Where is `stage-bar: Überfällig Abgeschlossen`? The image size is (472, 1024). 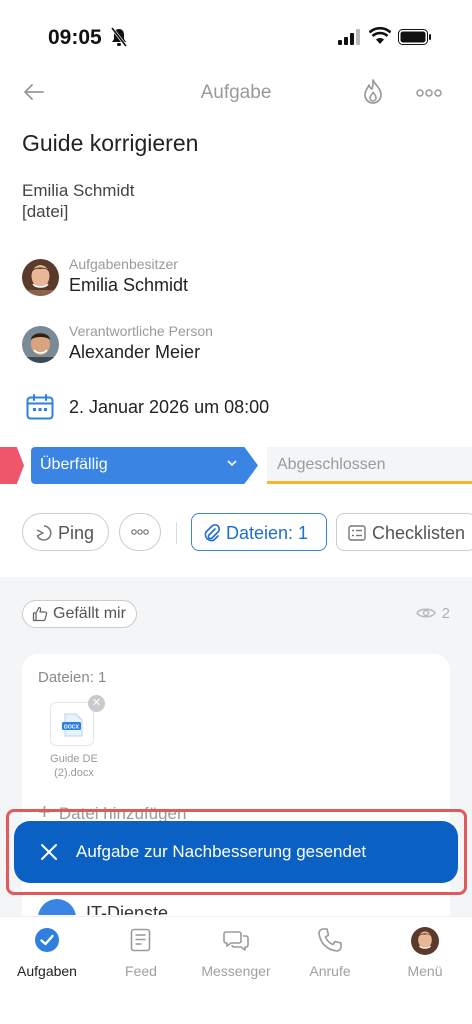 stage-bar: Überfällig Abgeschlossen is located at coordinates (236, 467).